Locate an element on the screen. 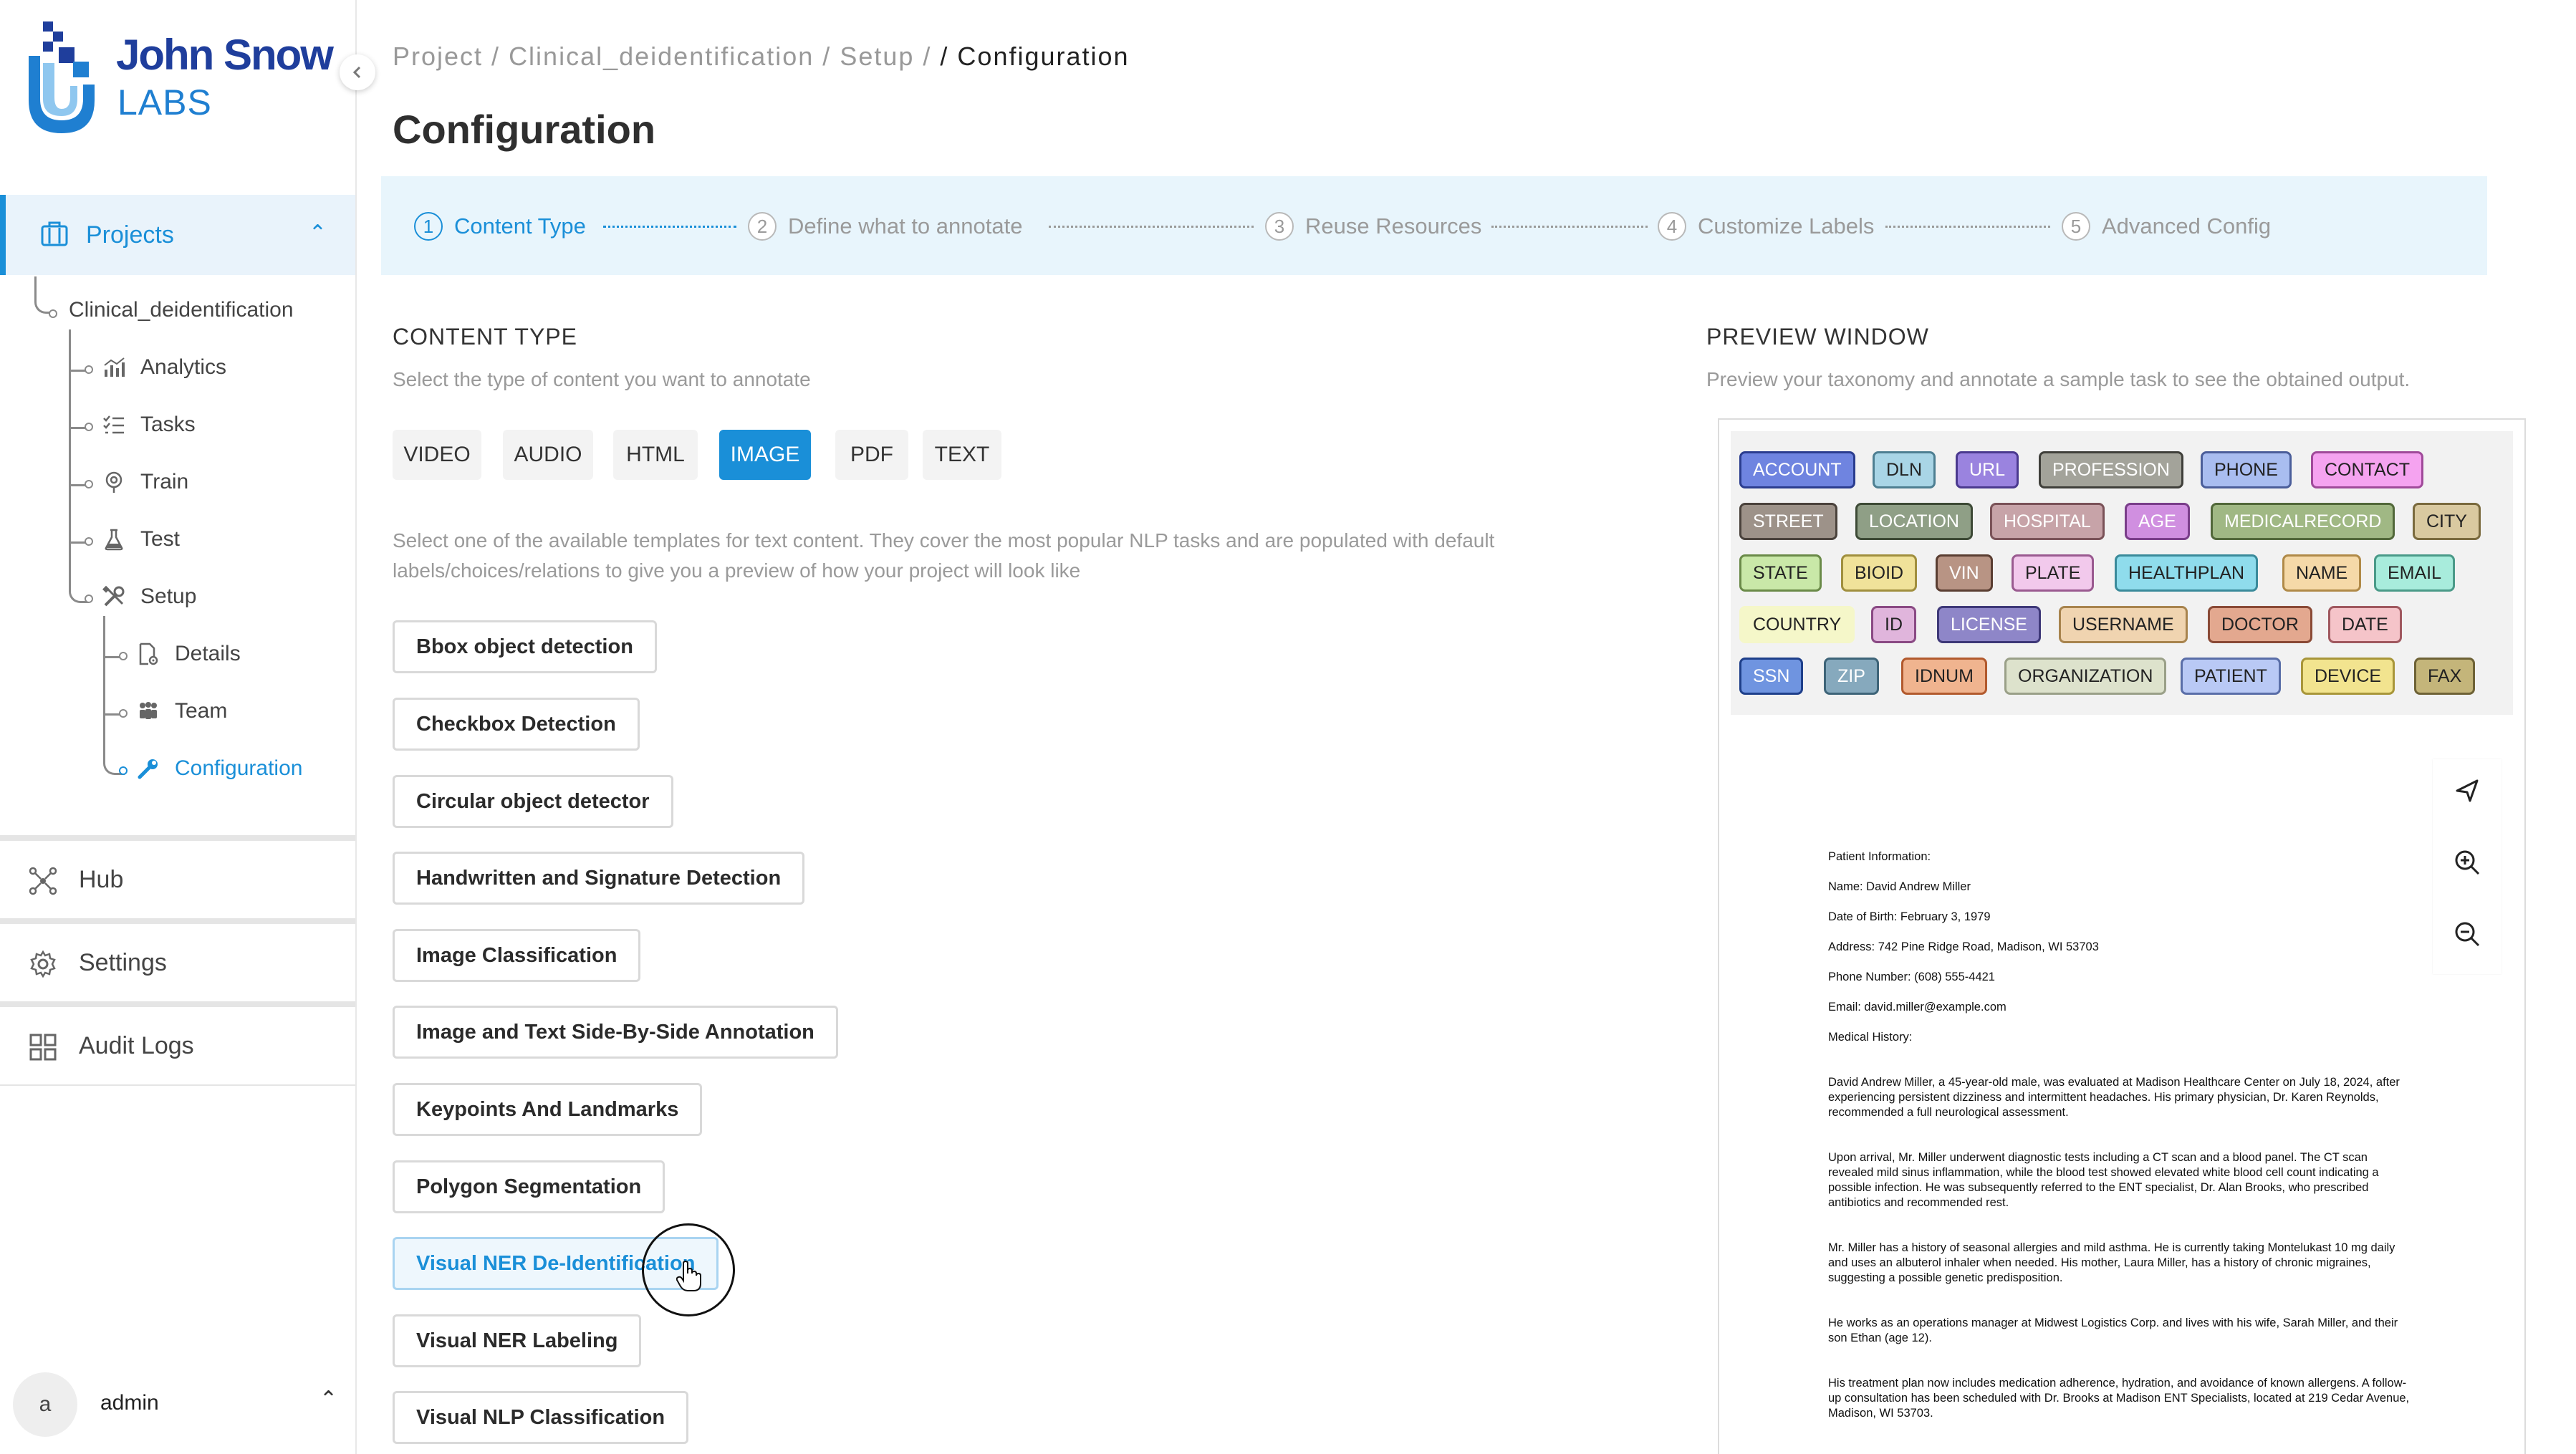  content-type-video: VIDEO is located at coordinates (437, 455).